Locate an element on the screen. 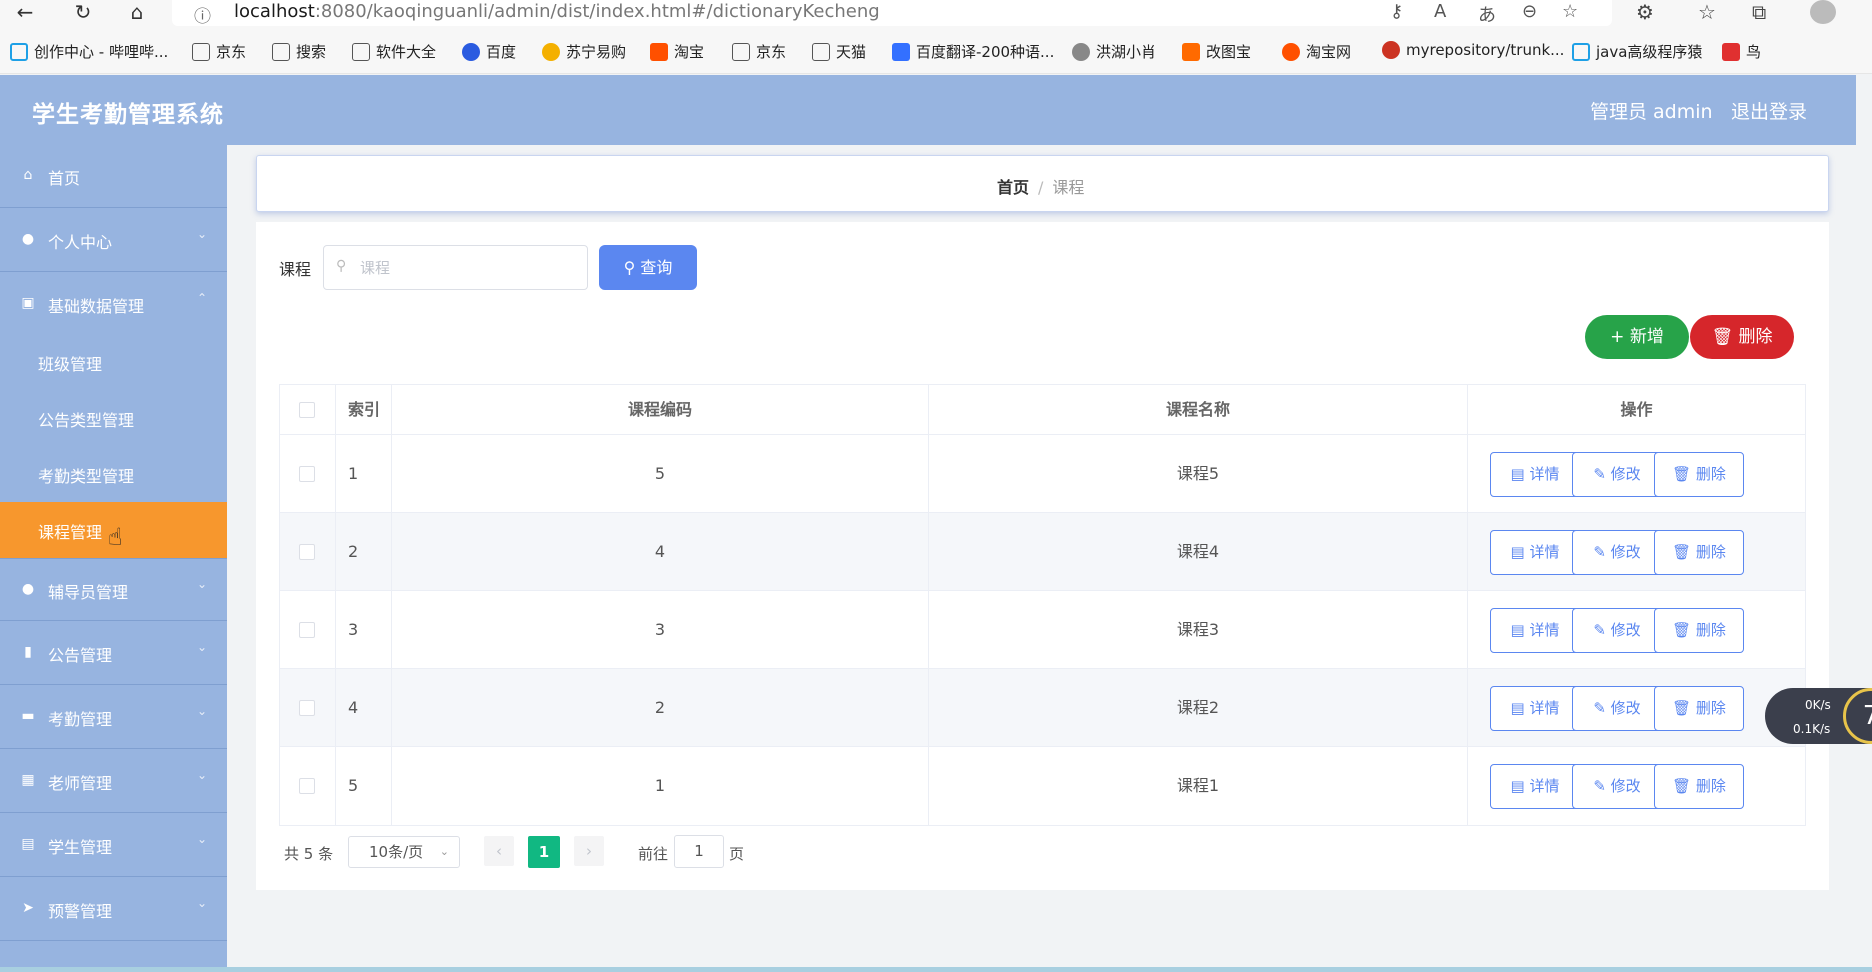 The image size is (1872, 972). search-field: ⚲ is located at coordinates (455, 267).